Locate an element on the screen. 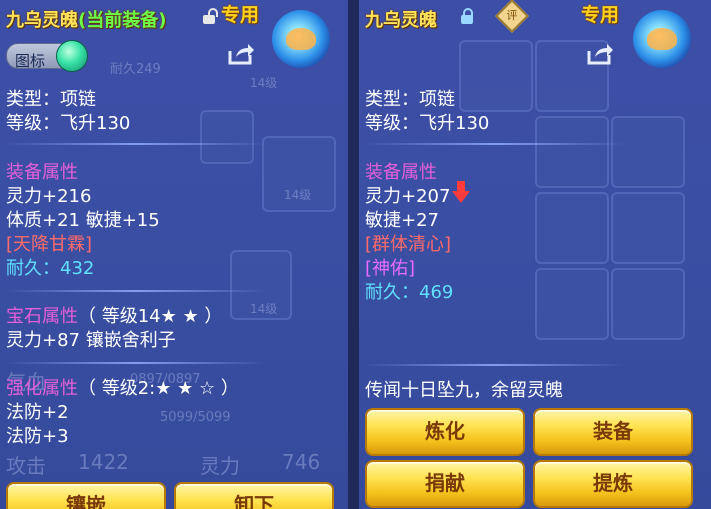 The width and height of the screenshot is (711, 509). enhance-header-label: 强化属性 is located at coordinates (42, 388).